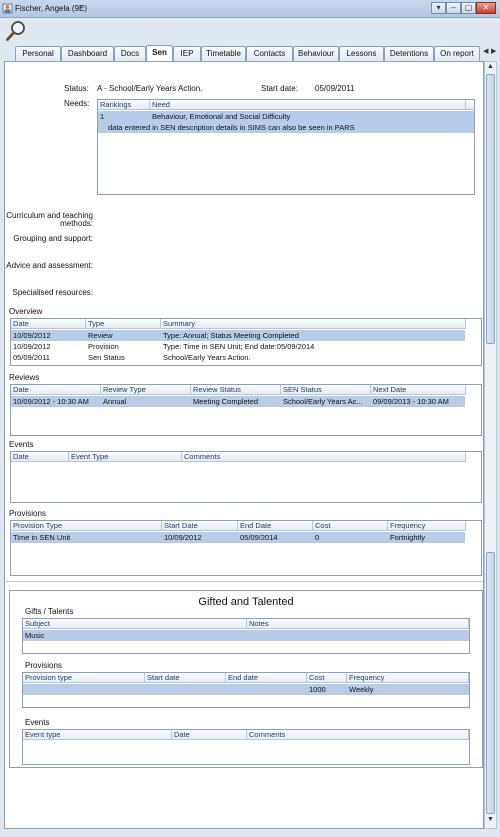 The width and height of the screenshot is (500, 837). Describe the element at coordinates (468, 8) in the screenshot. I see `maximize-button: ▢` at that location.